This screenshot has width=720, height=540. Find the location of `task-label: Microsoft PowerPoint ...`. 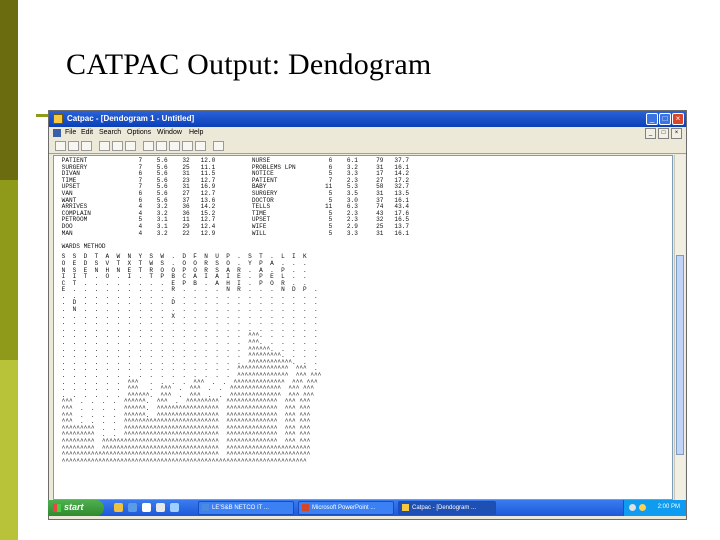

task-label: Microsoft PowerPoint ... is located at coordinates (344, 508).